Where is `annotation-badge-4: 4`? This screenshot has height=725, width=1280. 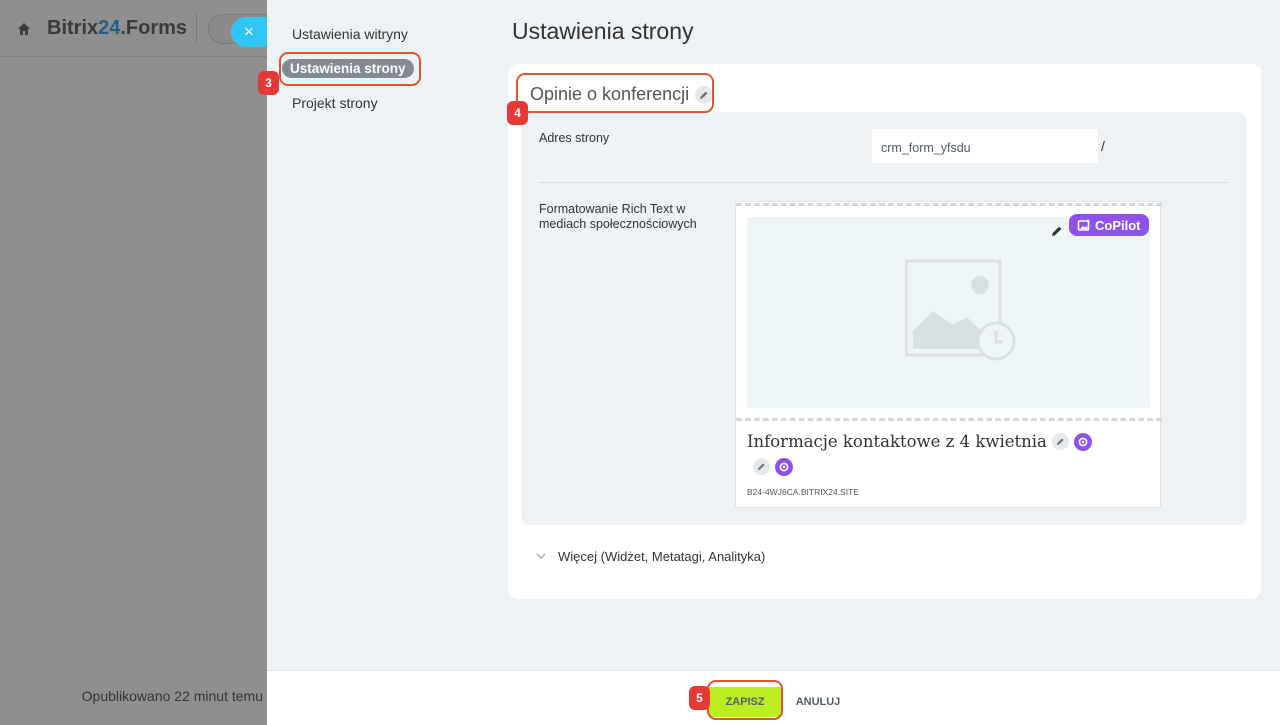
annotation-badge-4: 4 is located at coordinates (517, 113).